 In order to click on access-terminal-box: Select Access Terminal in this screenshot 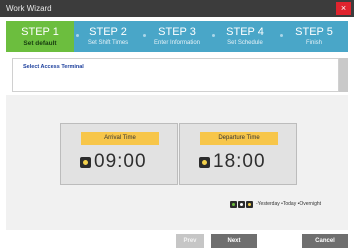, I will do `click(175, 75)`.